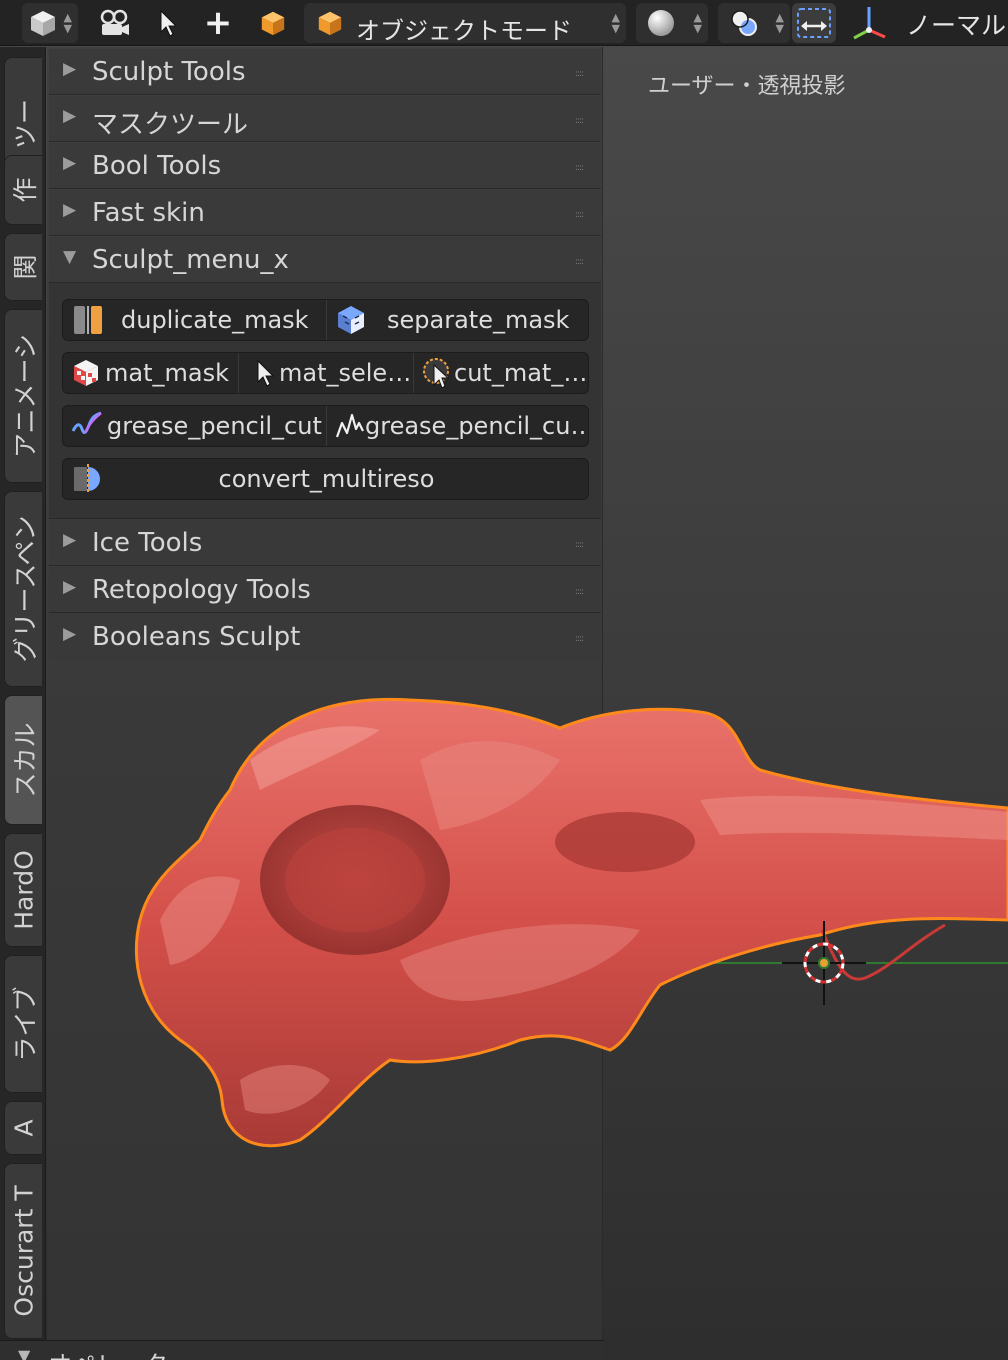  What do you see at coordinates (325, 543) in the screenshot?
I see `panel-header-ice-tools: ▶ Ice Tools ::::` at bounding box center [325, 543].